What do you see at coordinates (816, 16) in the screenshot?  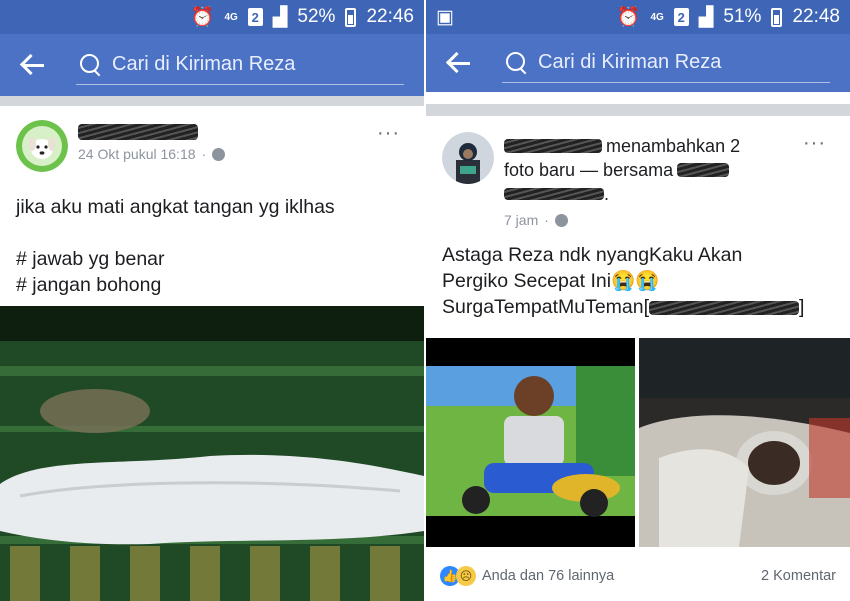 I see `clock: 22:48` at bounding box center [816, 16].